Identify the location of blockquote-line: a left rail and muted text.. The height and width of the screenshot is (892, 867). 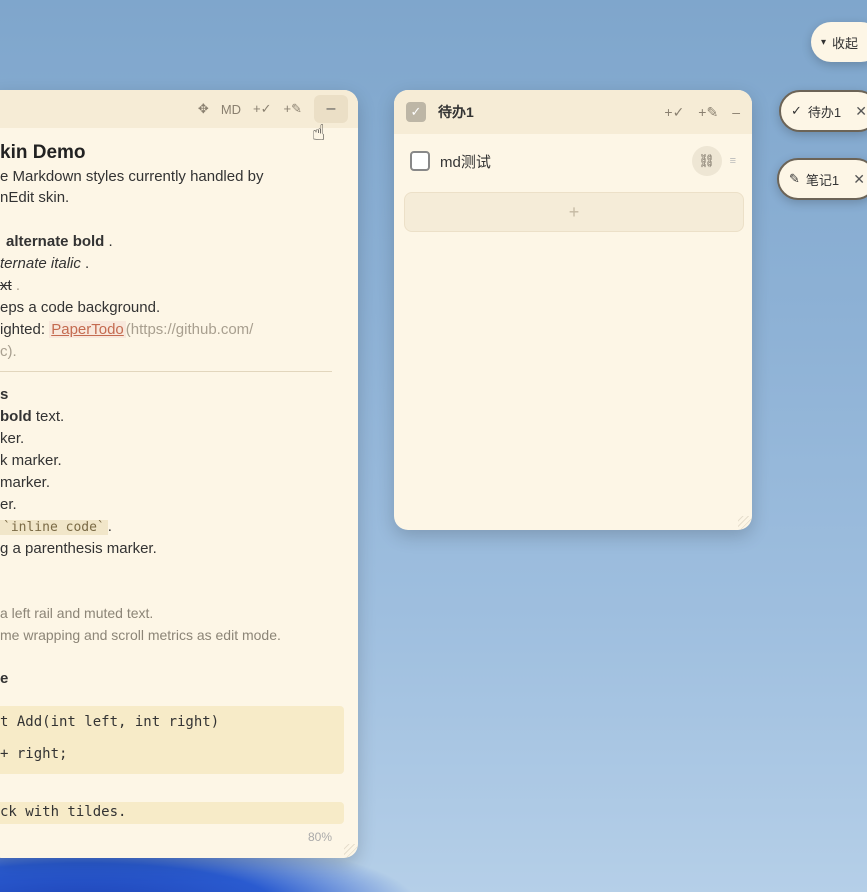
(77, 613).